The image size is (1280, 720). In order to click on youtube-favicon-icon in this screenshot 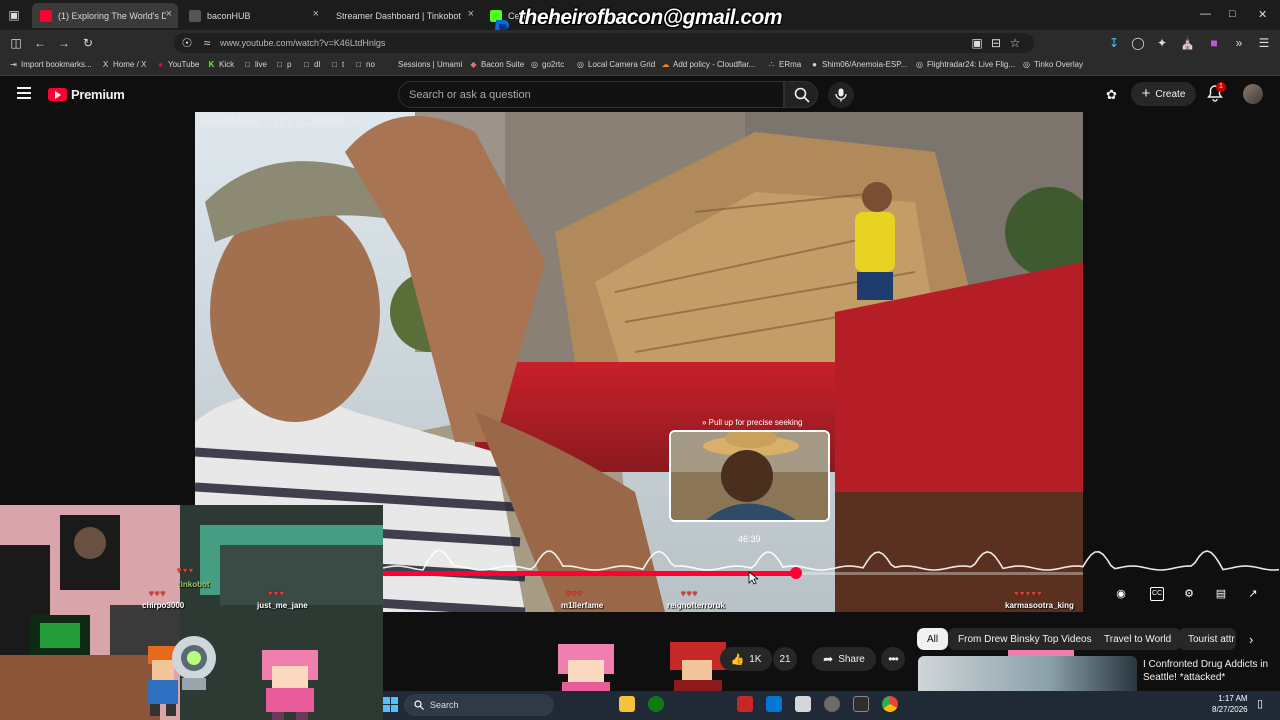, I will do `click(46, 15)`.